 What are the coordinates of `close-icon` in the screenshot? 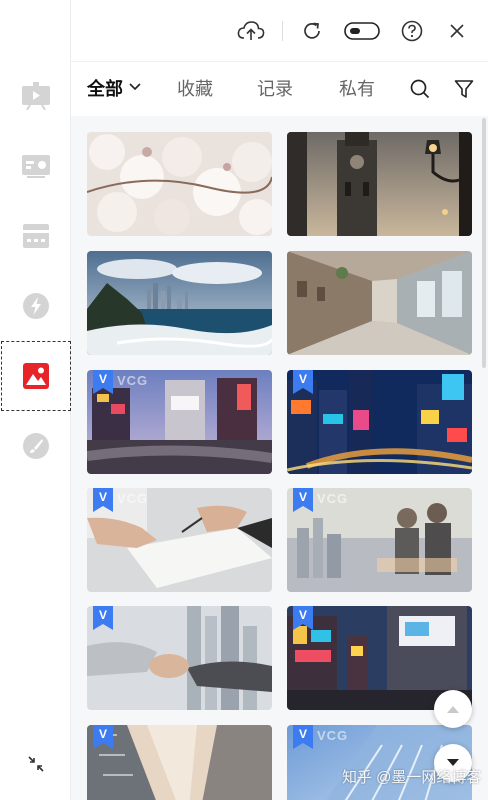 It's located at (457, 31).